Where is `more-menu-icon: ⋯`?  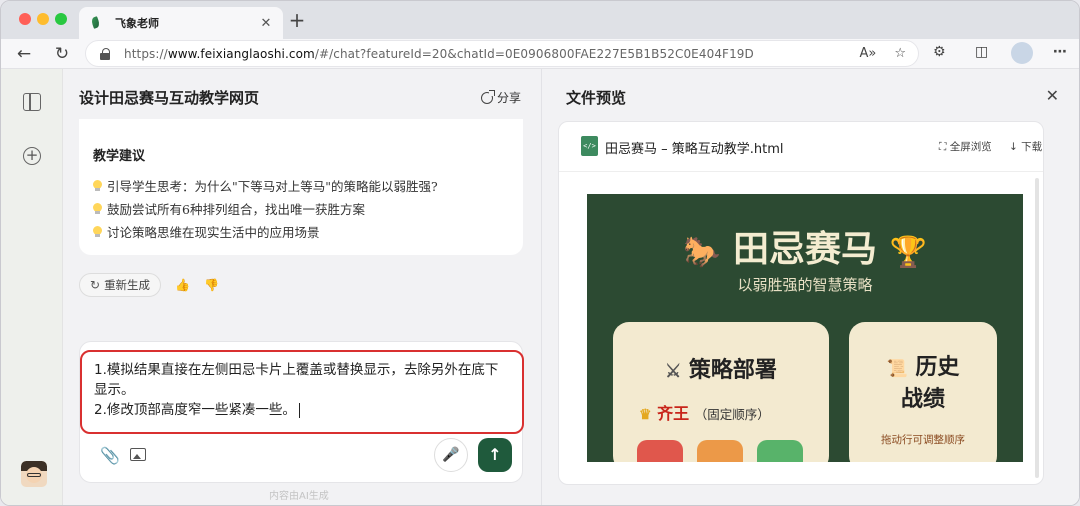 more-menu-icon: ⋯ is located at coordinates (1060, 52).